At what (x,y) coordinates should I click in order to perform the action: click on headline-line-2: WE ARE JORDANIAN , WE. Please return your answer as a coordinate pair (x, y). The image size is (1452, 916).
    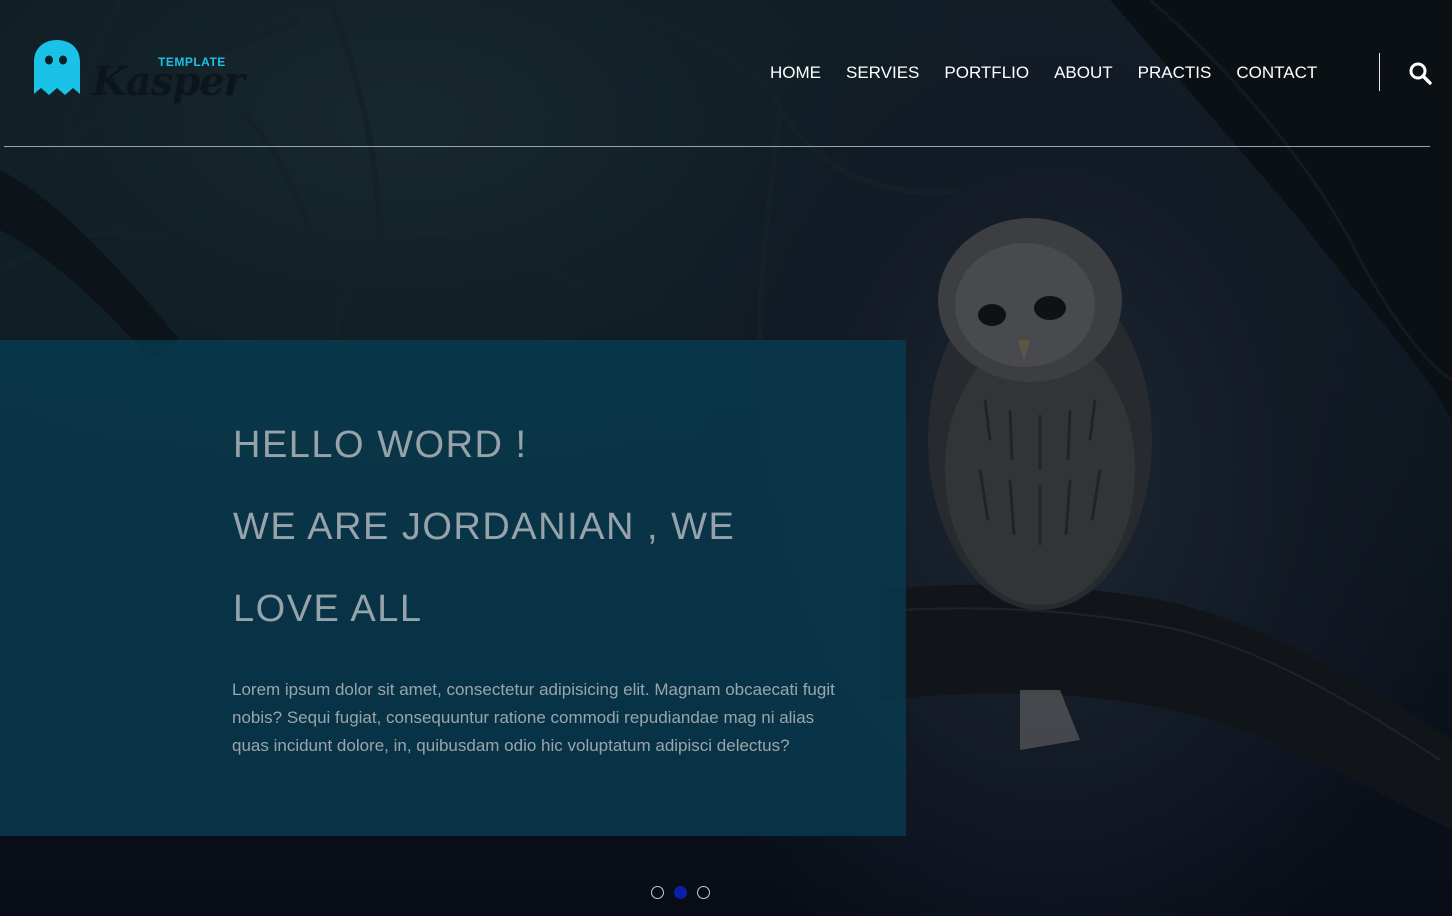
    Looking at the image, I should click on (484, 527).